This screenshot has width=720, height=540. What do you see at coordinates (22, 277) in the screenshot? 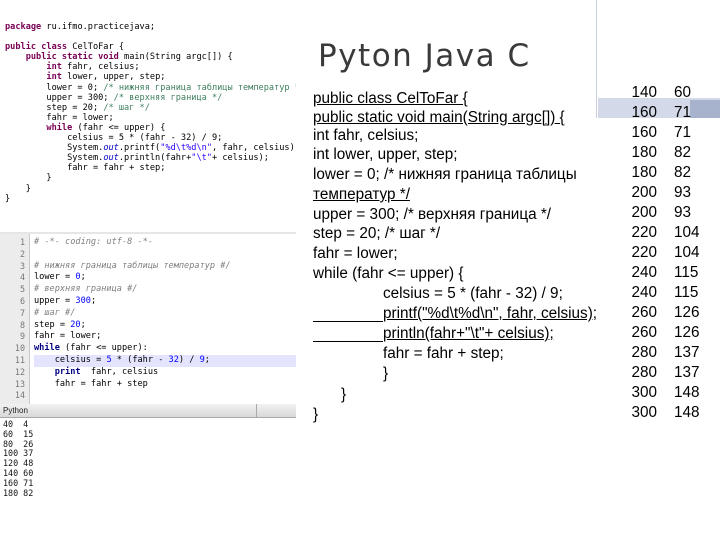
I see `line-number: 4` at bounding box center [22, 277].